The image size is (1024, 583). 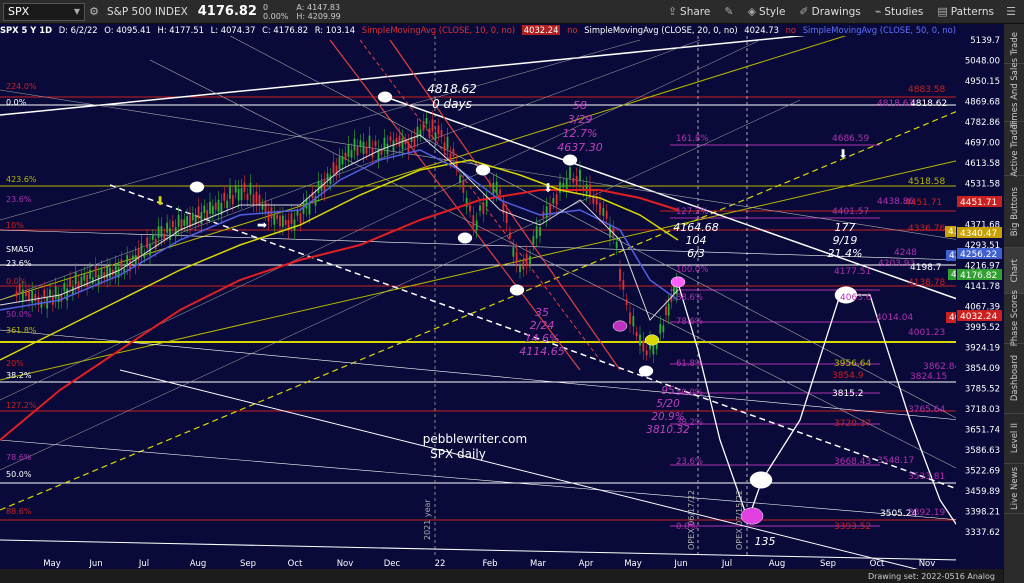 I want to click on gear-icon: ⚙, so click(x=94, y=12).